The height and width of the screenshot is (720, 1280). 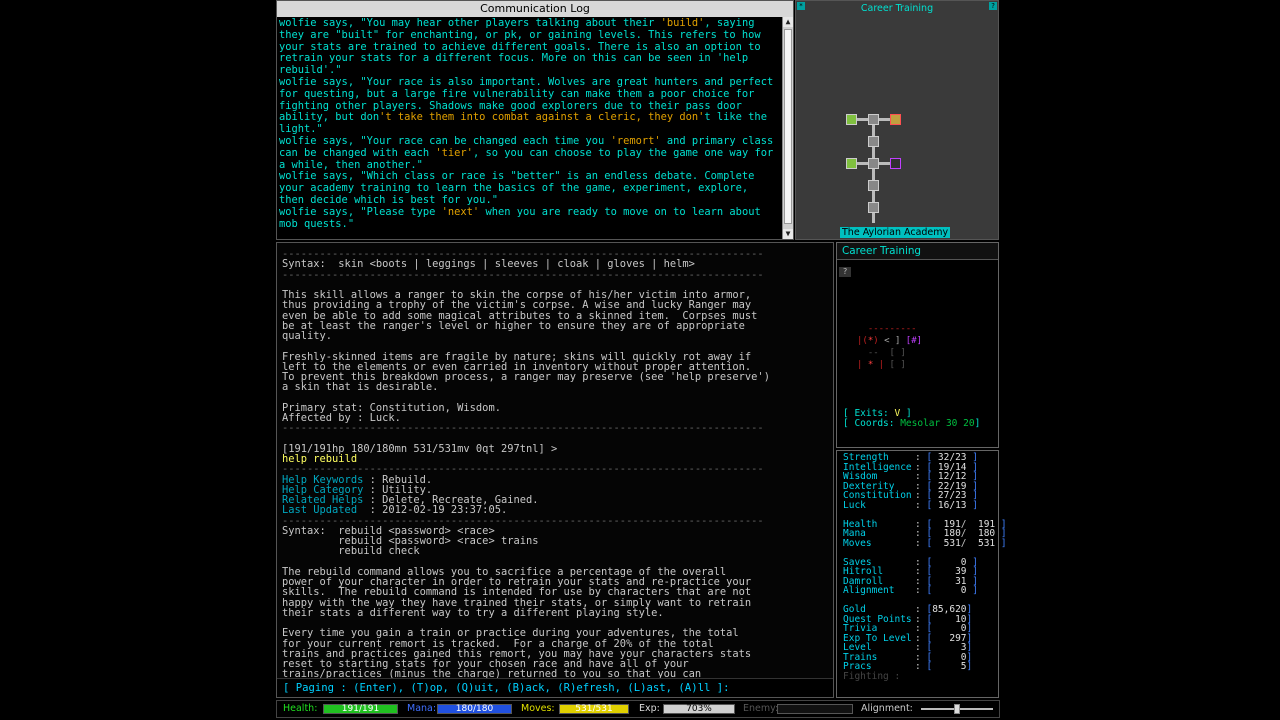 I want to click on stat-label: Alignment, so click(x=869, y=590).